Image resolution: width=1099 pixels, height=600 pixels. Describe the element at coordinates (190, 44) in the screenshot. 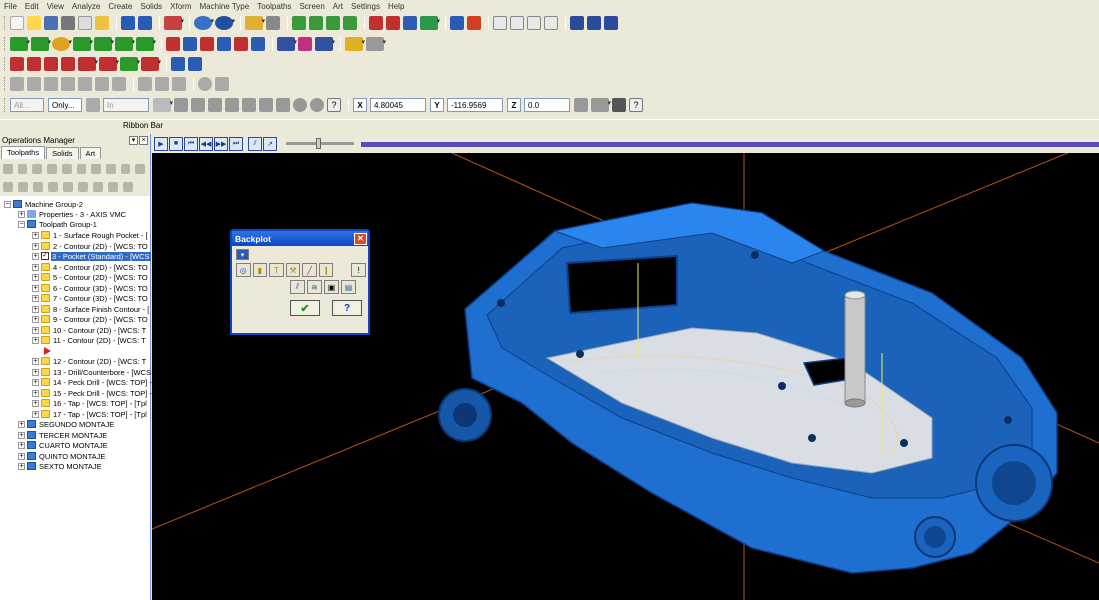

I see `break-icon` at that location.